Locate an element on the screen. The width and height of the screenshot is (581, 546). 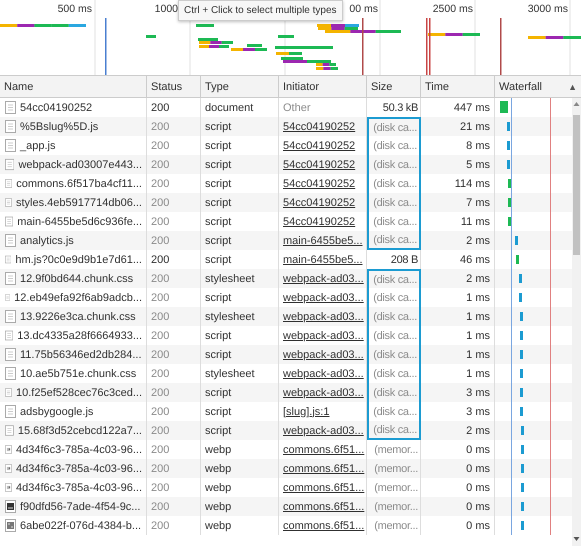
request-name: 13.9226e3ca.chunk.css is located at coordinates (78, 316).